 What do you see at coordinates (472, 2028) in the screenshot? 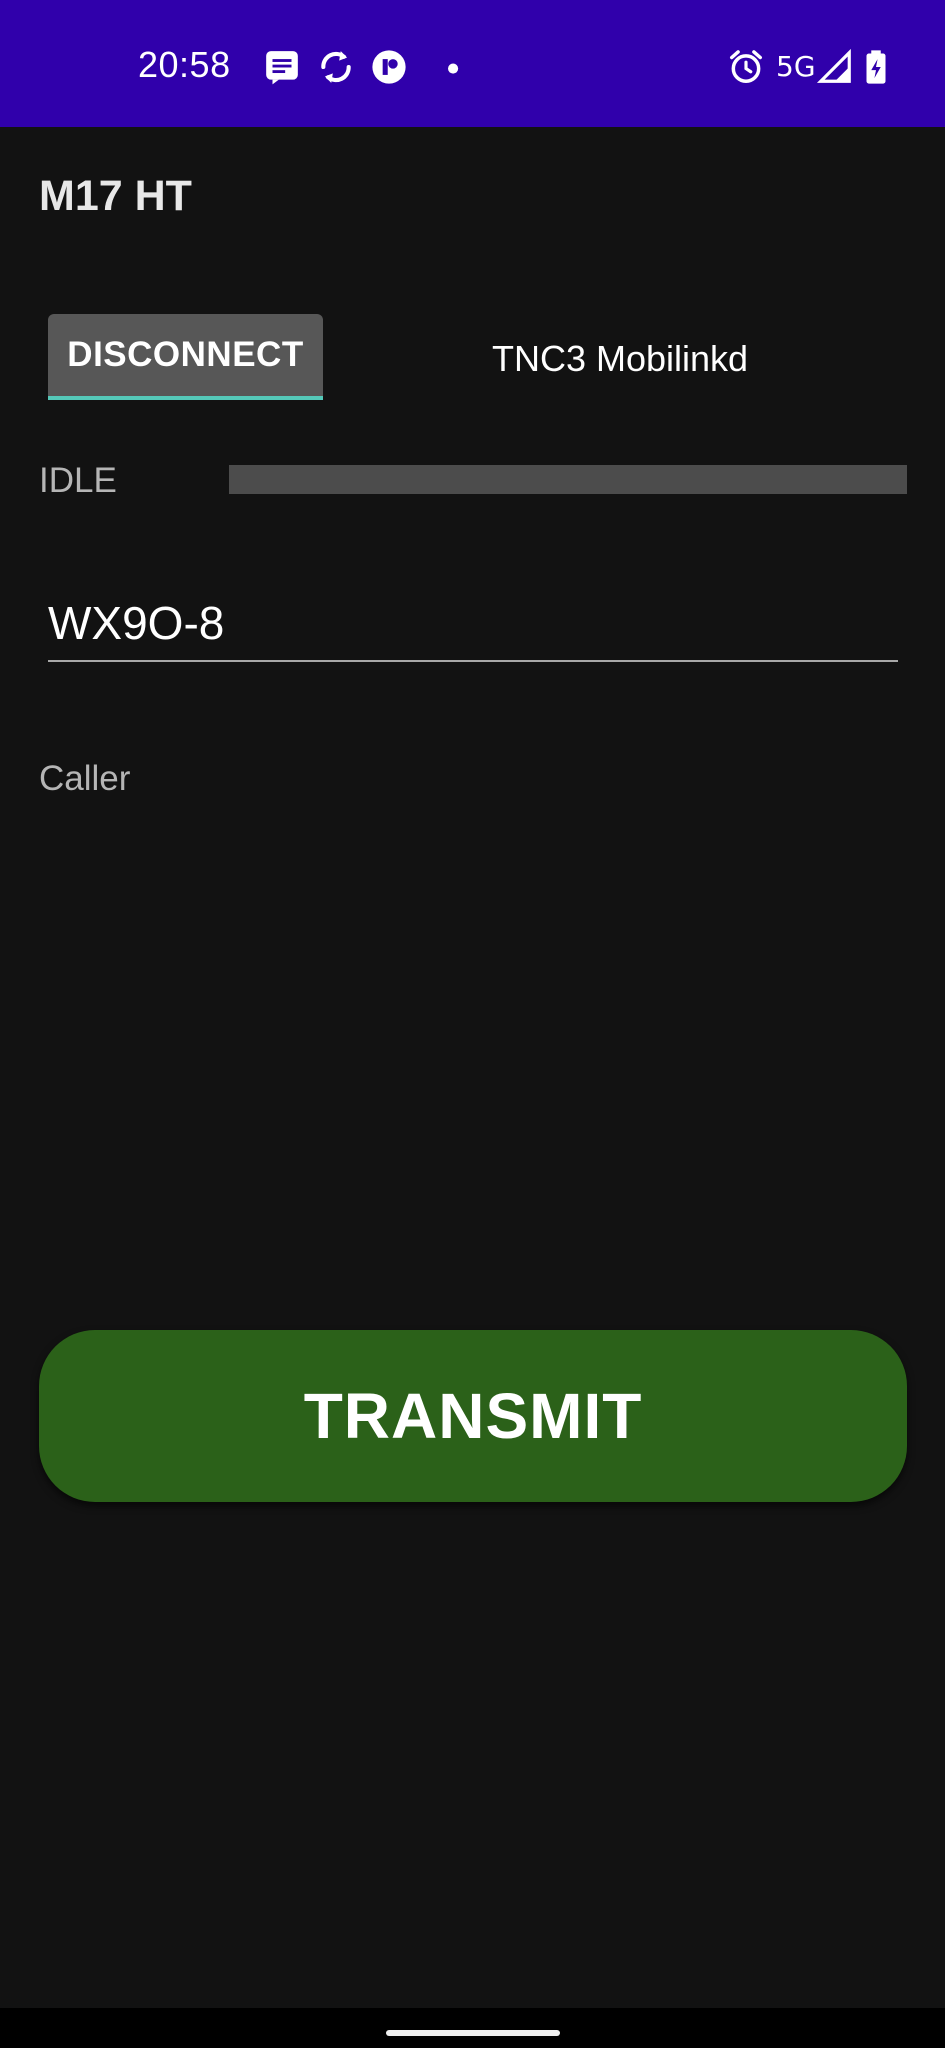
I see `navigation-bar` at bounding box center [472, 2028].